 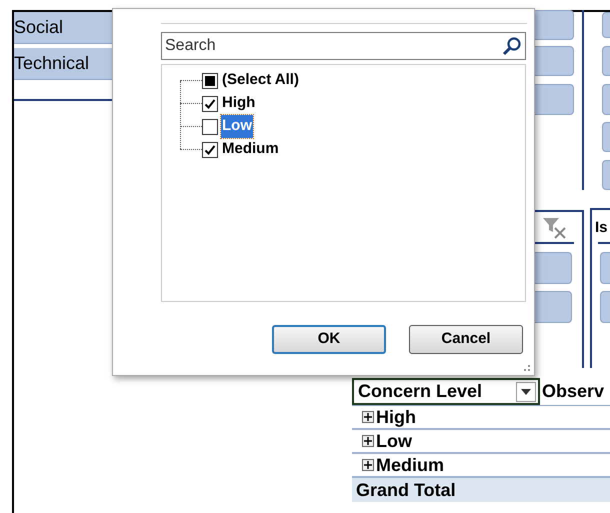 I want to click on grand-total-row: Grand Total, so click(x=481, y=490).